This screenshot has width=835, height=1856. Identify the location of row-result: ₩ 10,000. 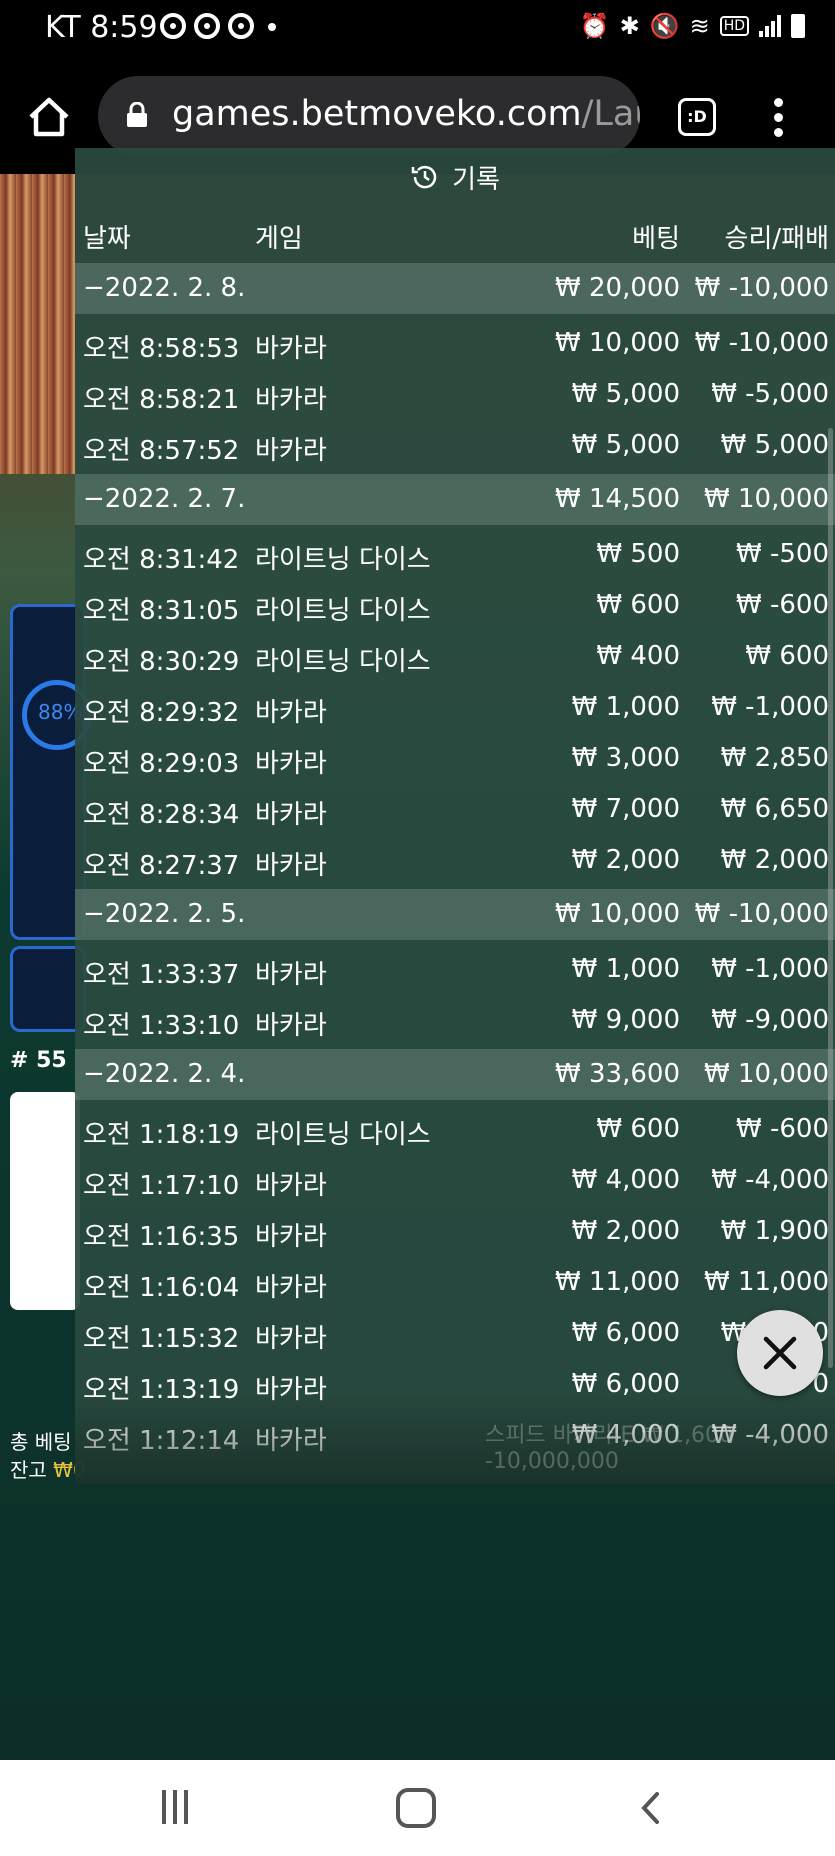
(766, 499).